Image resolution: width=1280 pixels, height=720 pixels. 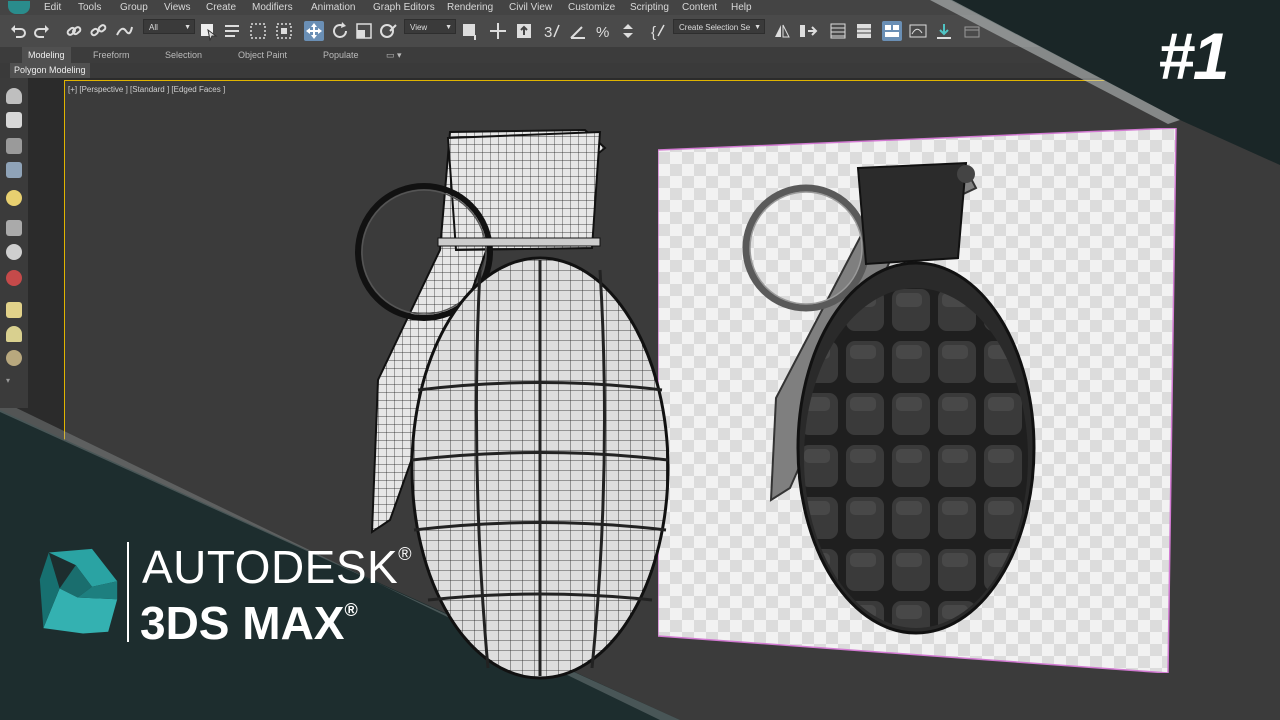 What do you see at coordinates (649, 7) in the screenshot?
I see `menu-scripting: Scripting` at bounding box center [649, 7].